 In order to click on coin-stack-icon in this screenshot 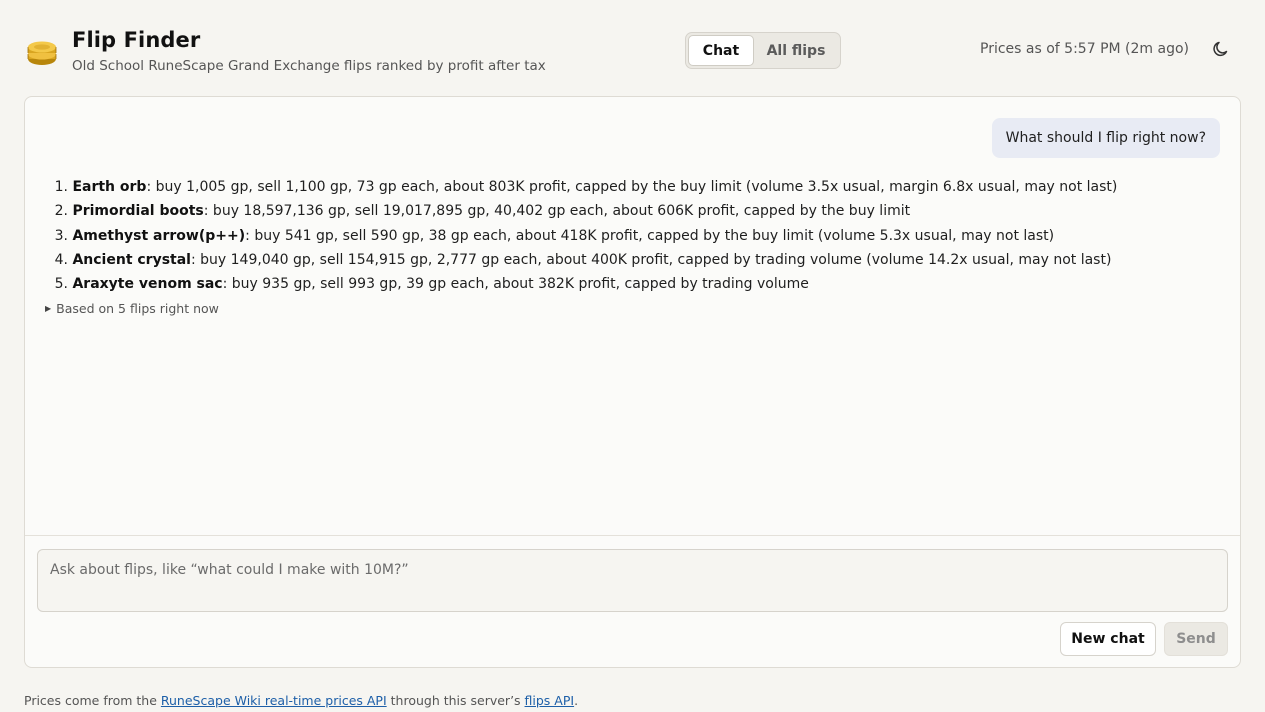, I will do `click(42, 51)`.